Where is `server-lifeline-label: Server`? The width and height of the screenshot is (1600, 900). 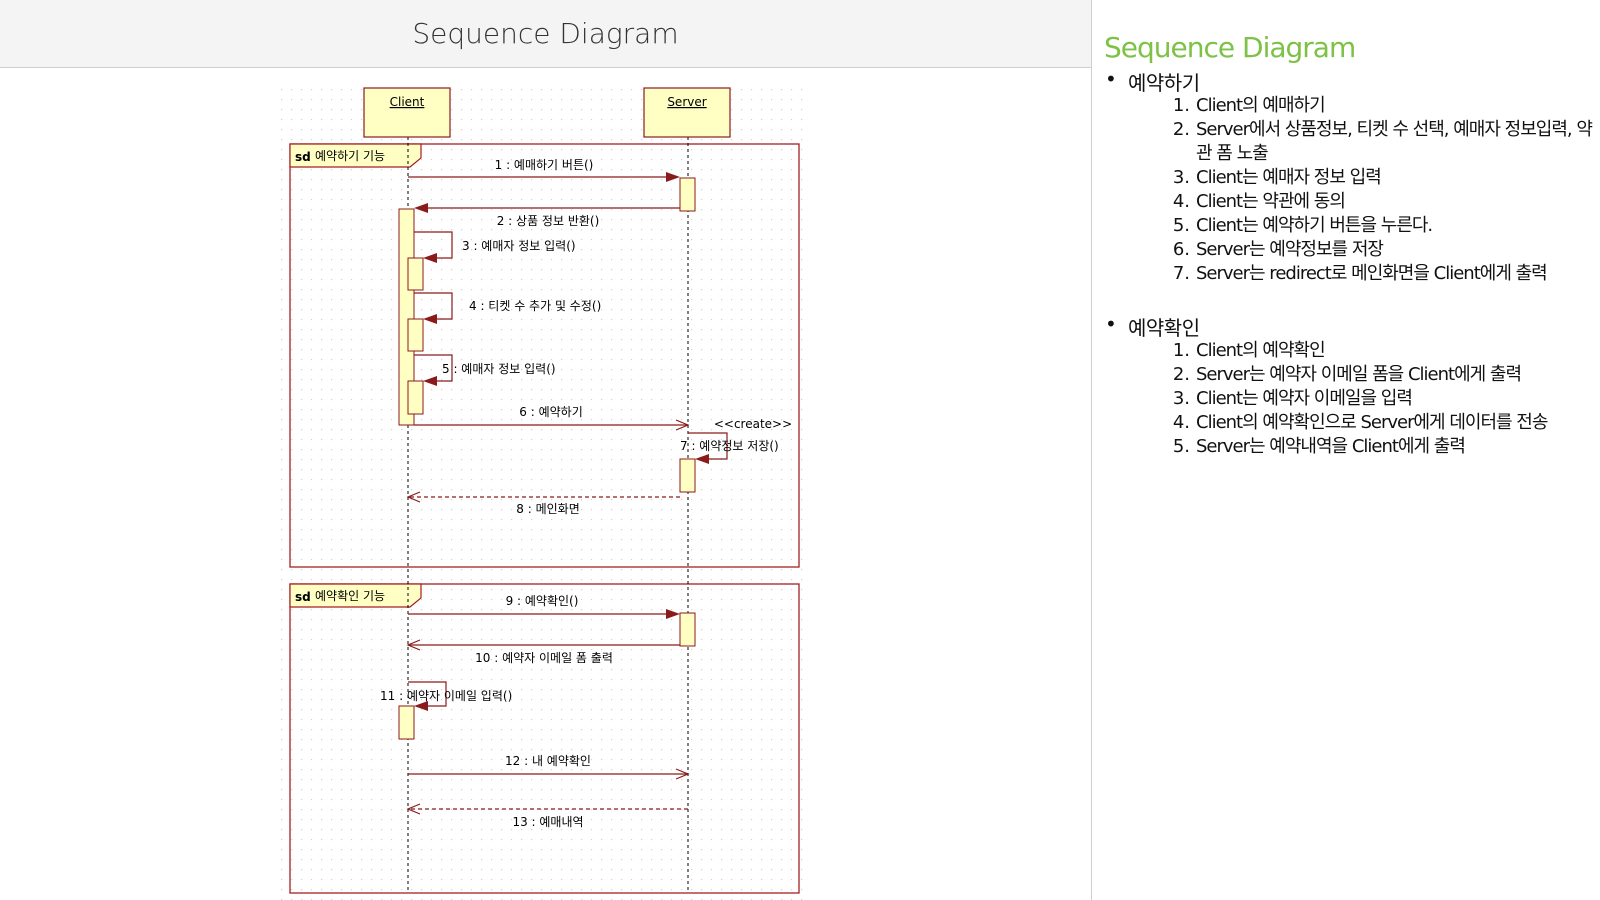
server-lifeline-label: Server is located at coordinates (686, 102).